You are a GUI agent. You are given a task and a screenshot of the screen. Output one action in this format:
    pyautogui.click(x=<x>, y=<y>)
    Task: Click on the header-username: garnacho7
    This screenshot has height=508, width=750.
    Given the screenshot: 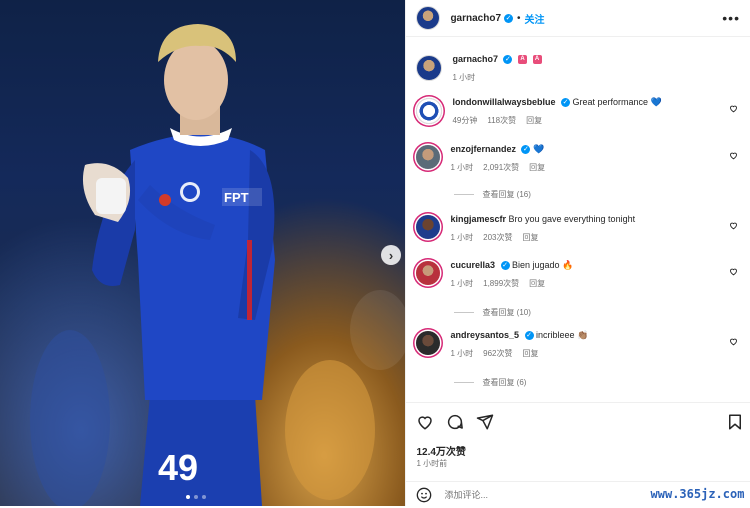 What is the action you would take?
    pyautogui.click(x=475, y=18)
    